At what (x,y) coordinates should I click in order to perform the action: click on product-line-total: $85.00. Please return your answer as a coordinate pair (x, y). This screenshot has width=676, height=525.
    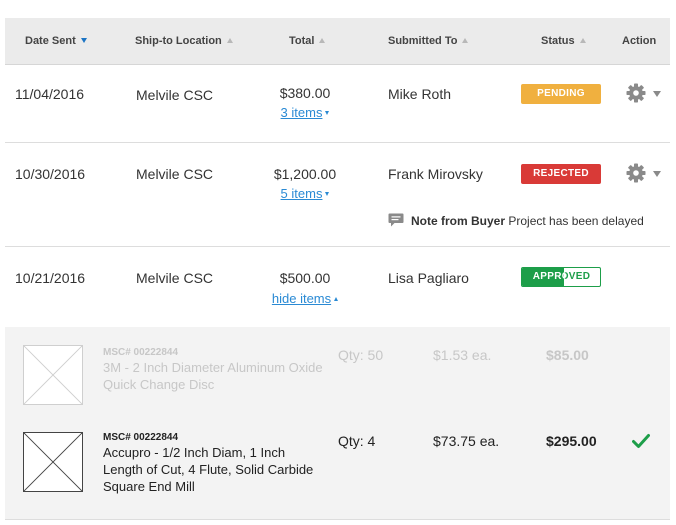
    Looking at the image, I should click on (567, 355).